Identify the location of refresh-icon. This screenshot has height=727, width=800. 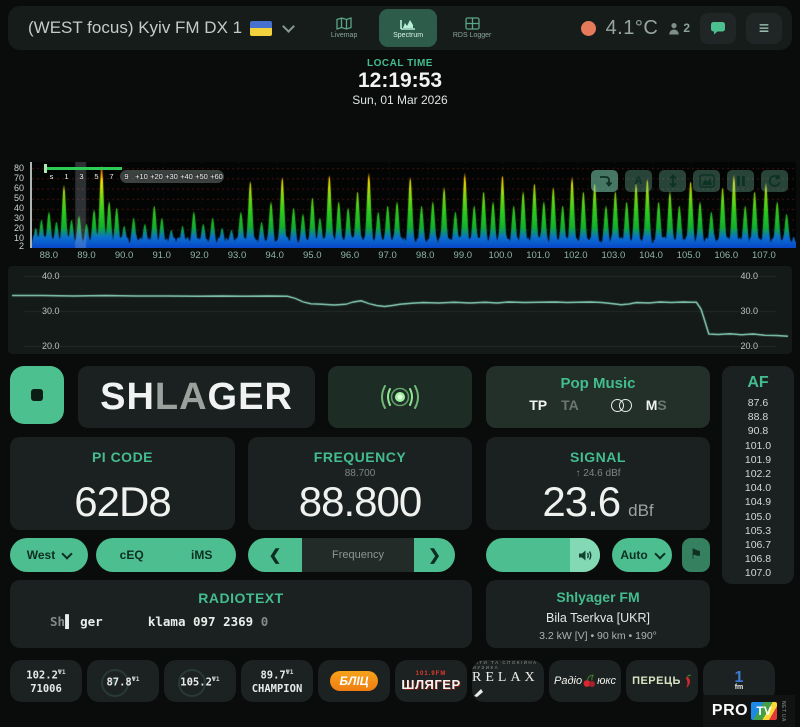
(774, 180).